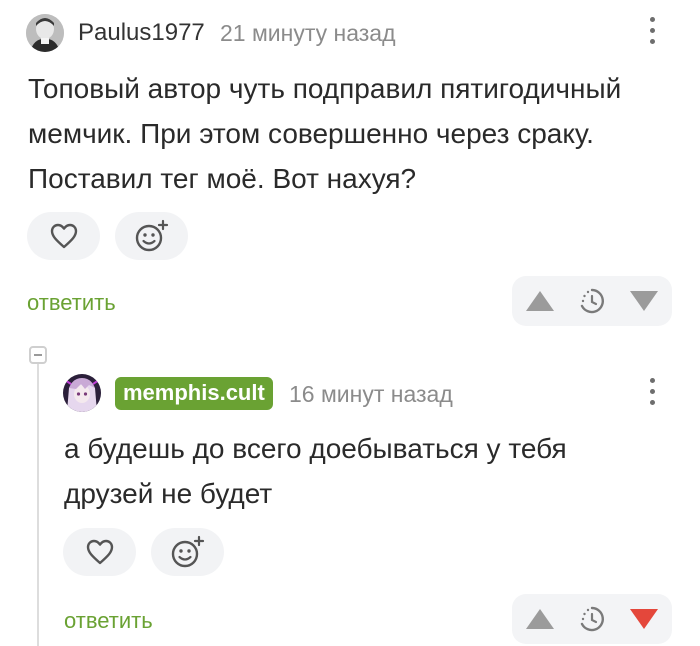  I want to click on comment-time: 21 минуту назад, so click(308, 33).